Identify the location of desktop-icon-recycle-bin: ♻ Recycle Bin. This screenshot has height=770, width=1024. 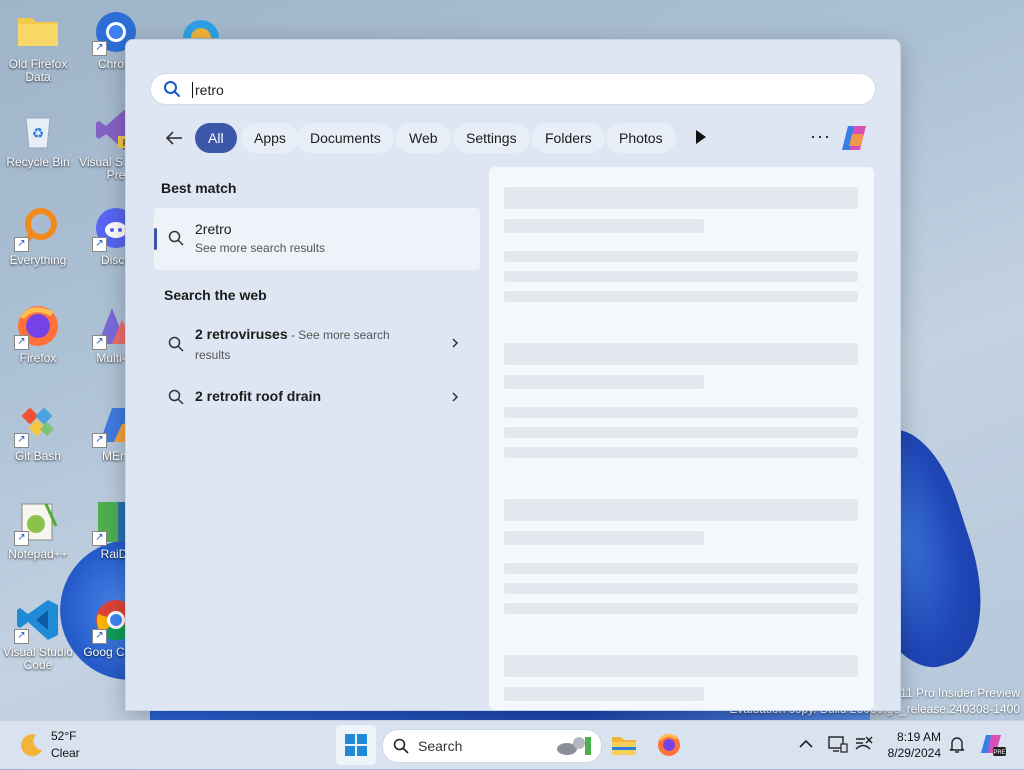
(39, 138).